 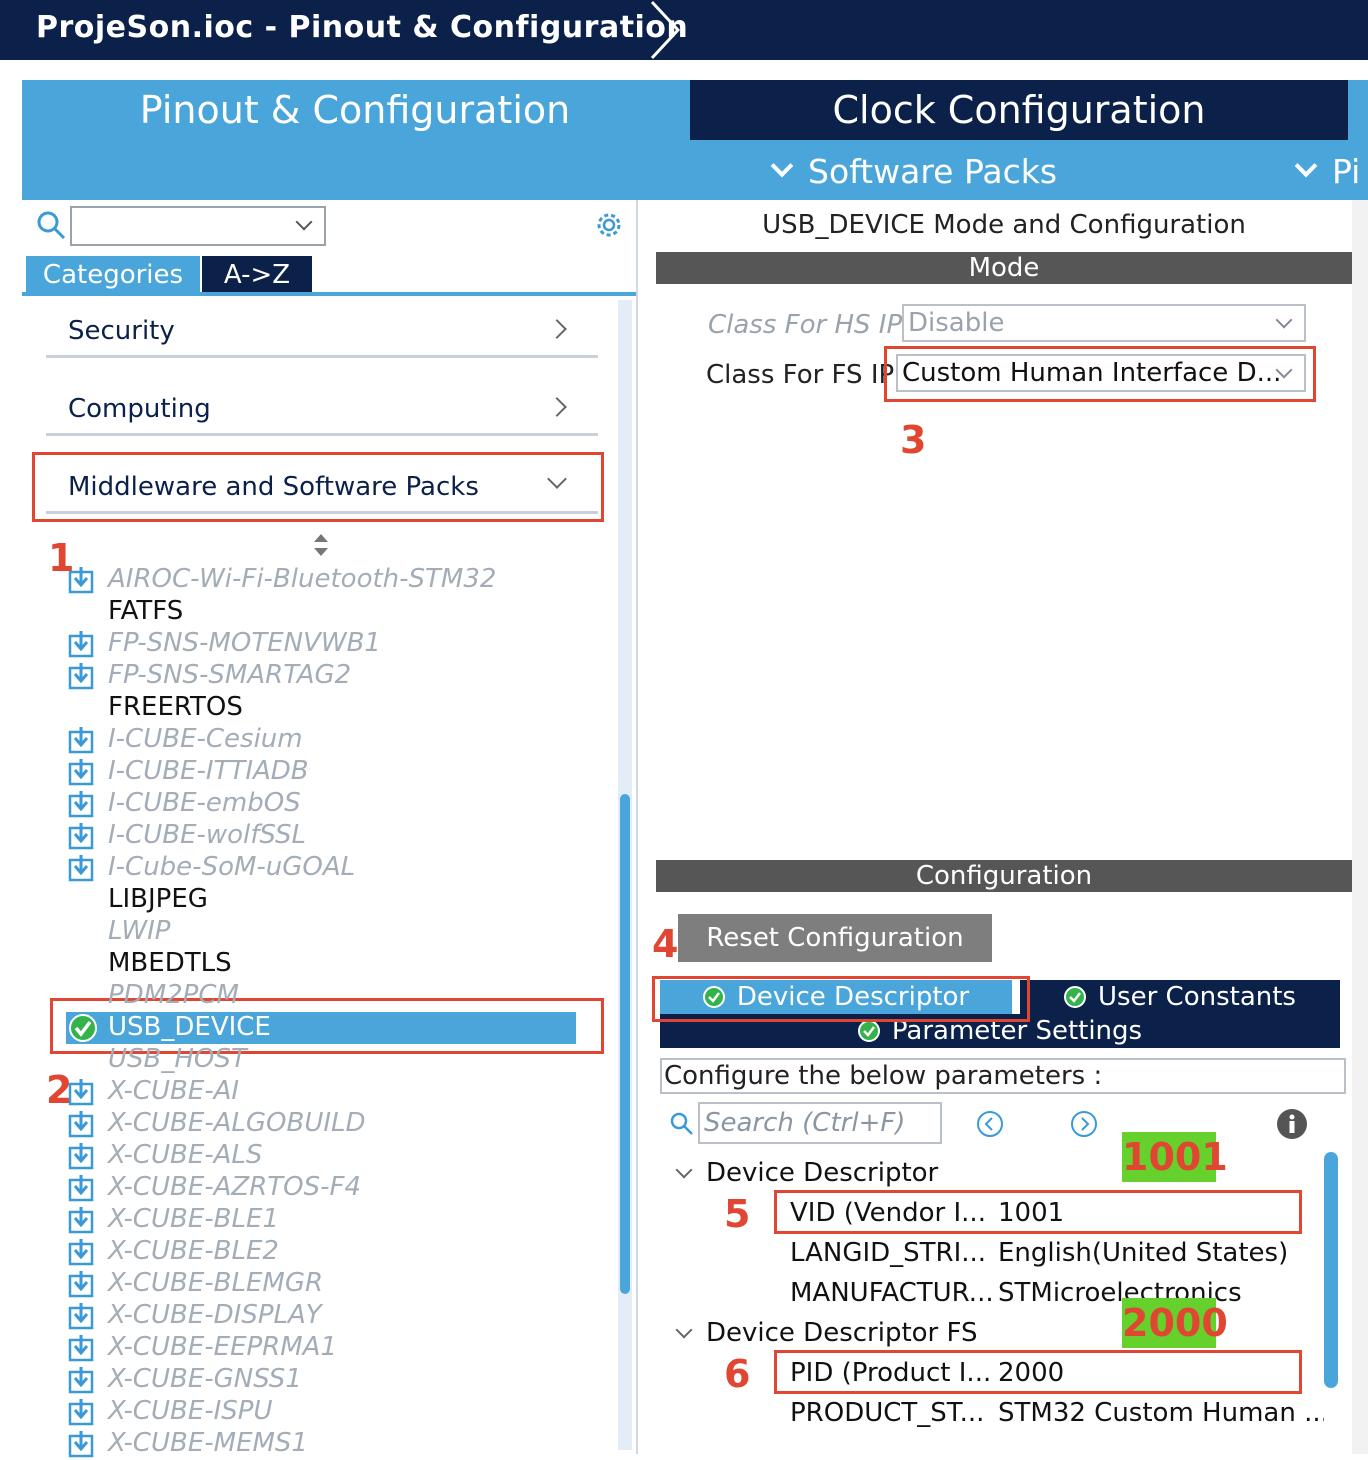 I want to click on list-item: X-CUBE-BLEMGR, so click(x=215, y=1284).